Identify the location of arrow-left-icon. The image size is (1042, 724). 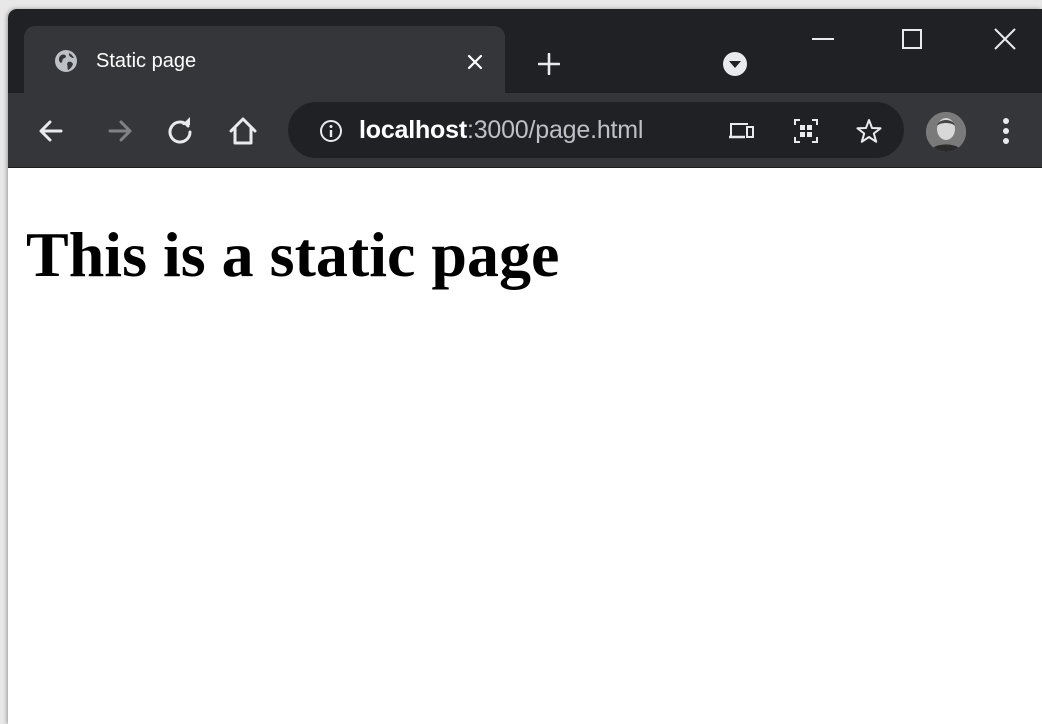
(51, 131).